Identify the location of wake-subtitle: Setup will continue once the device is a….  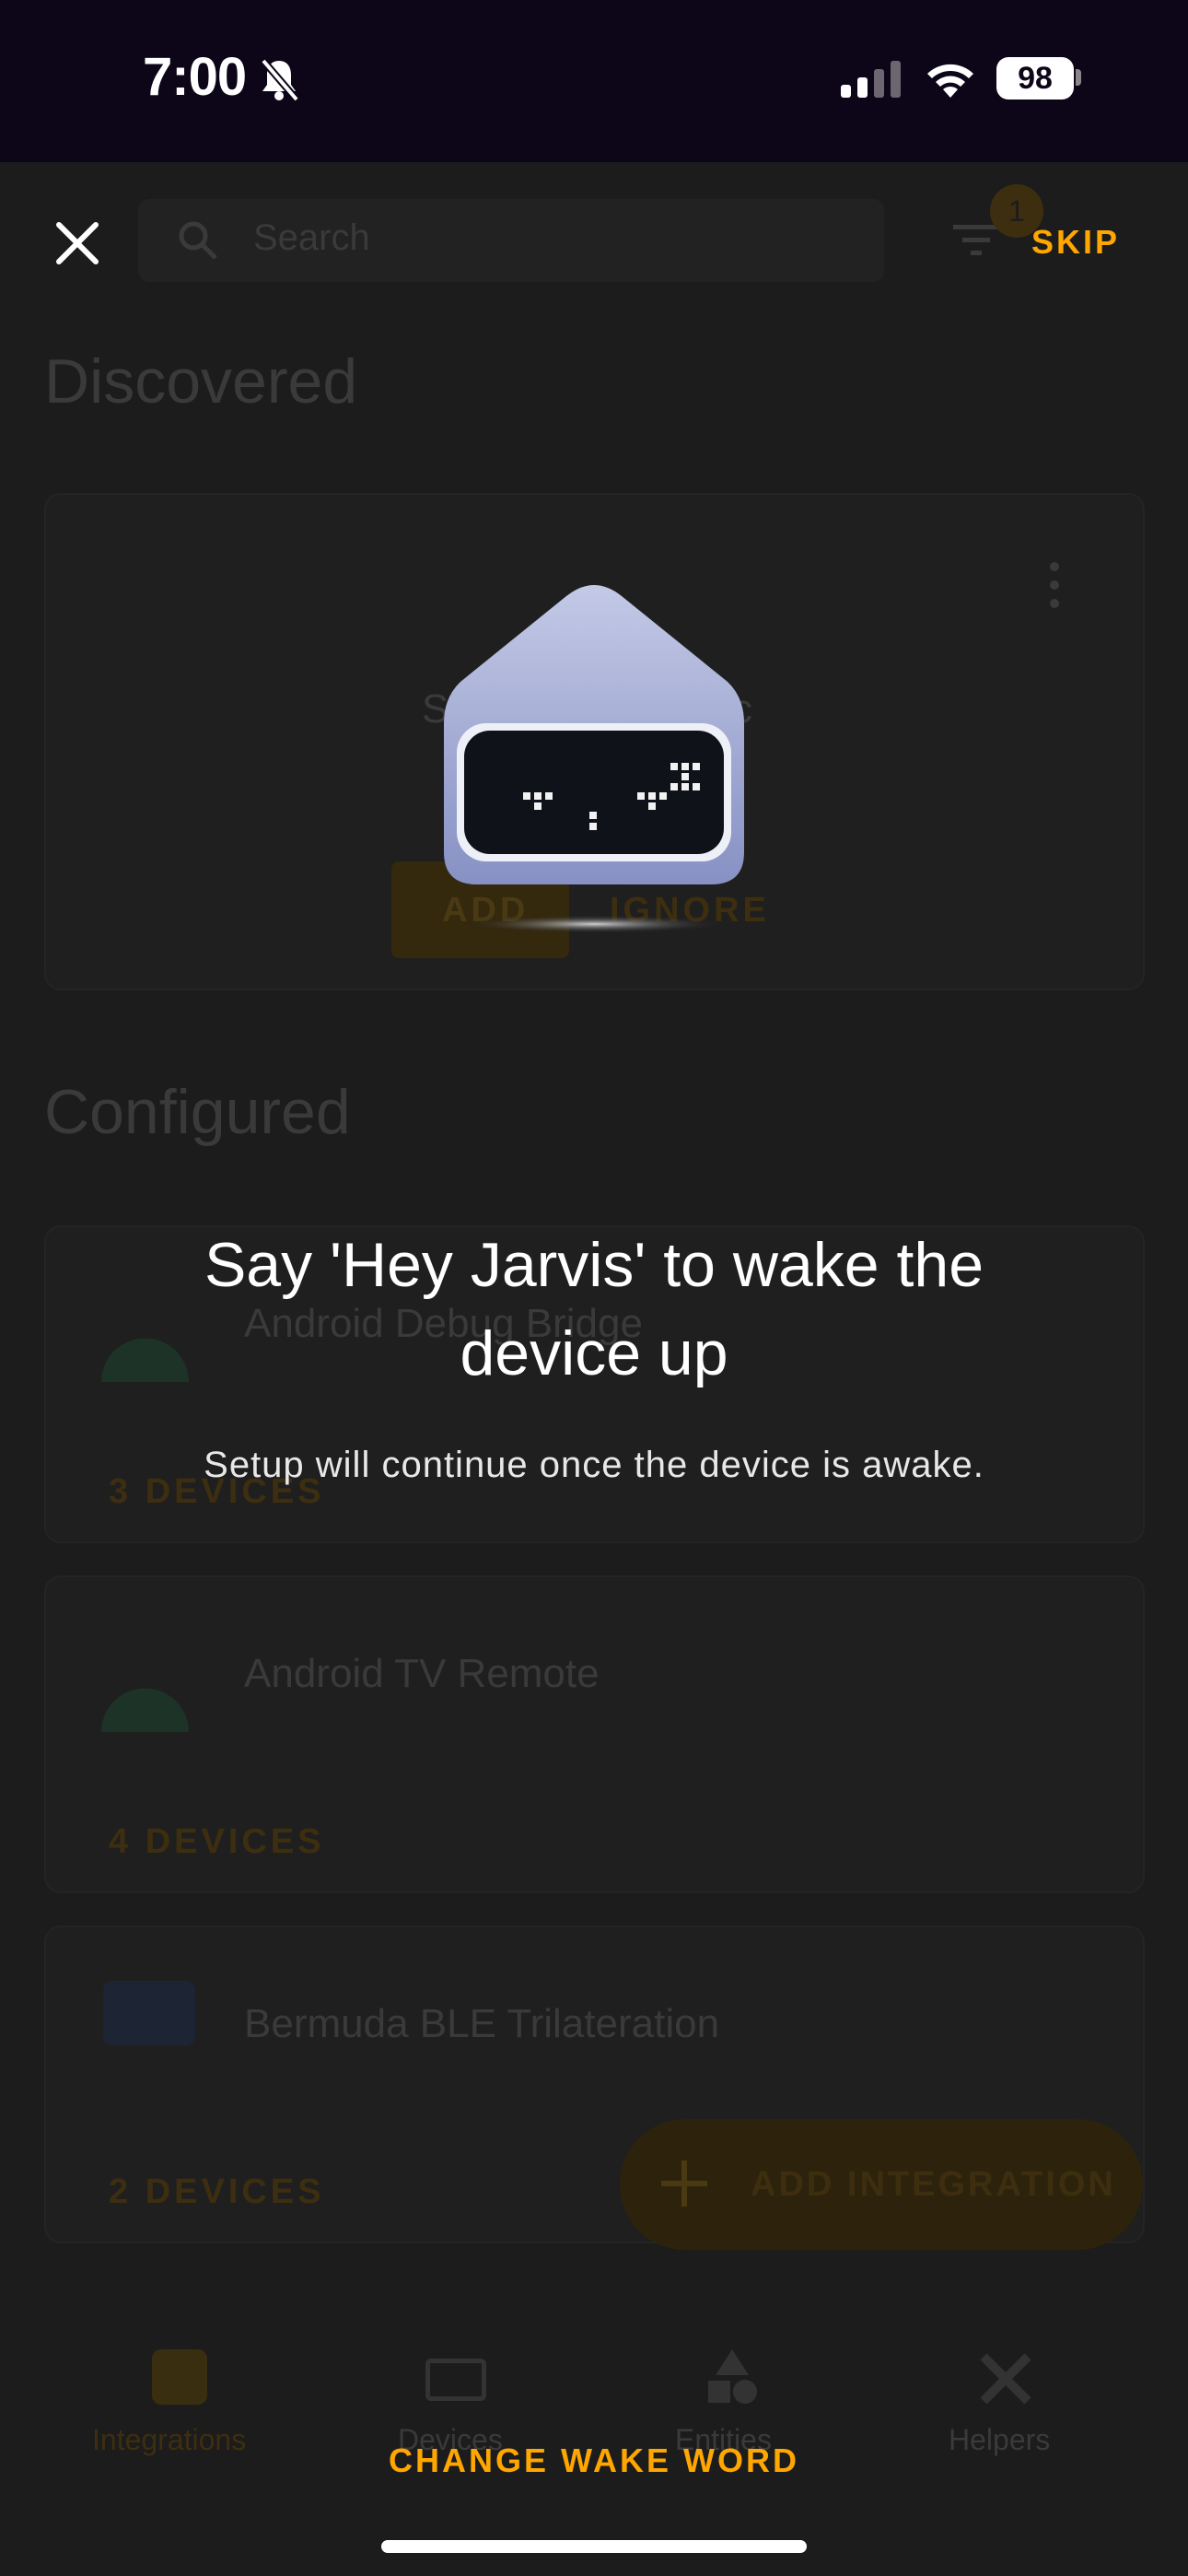
(594, 1465).